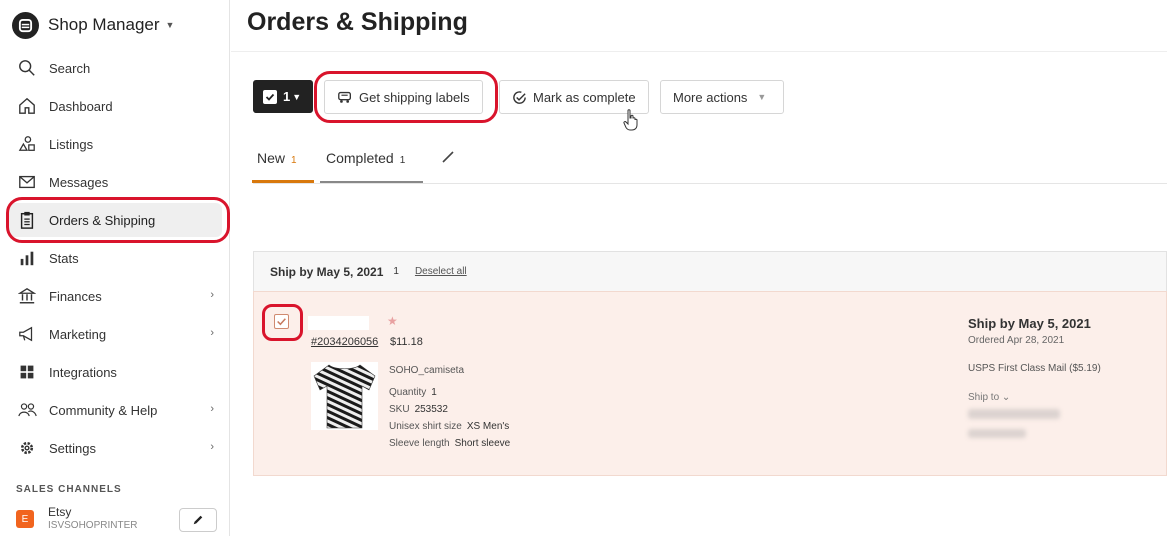  I want to click on item-sku: SKU 253532, so click(418, 409).